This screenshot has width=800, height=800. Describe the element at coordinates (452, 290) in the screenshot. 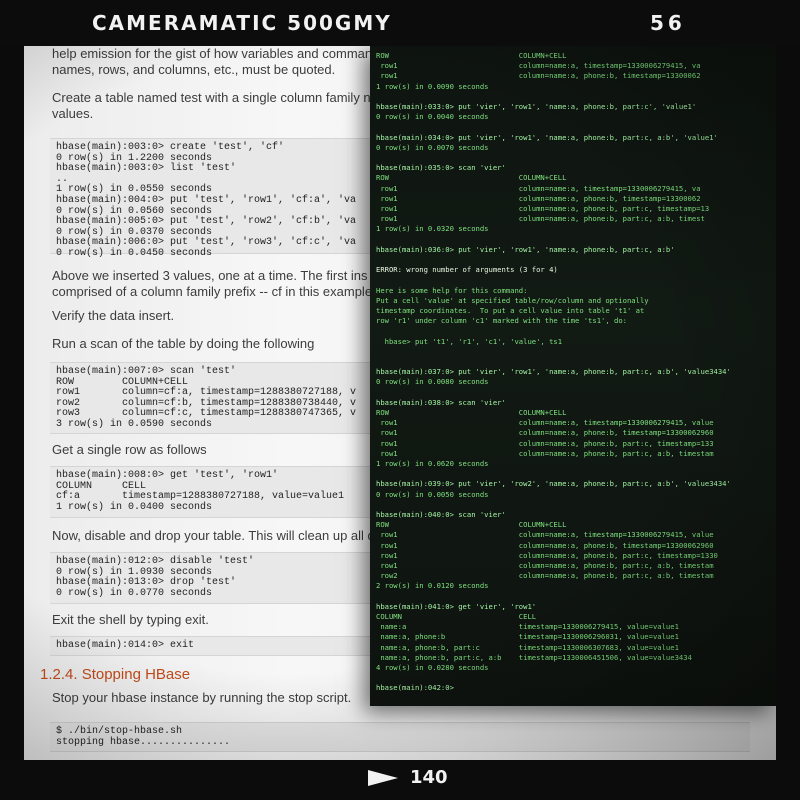

I see `terminal-line: Here is some help for this command:` at that location.